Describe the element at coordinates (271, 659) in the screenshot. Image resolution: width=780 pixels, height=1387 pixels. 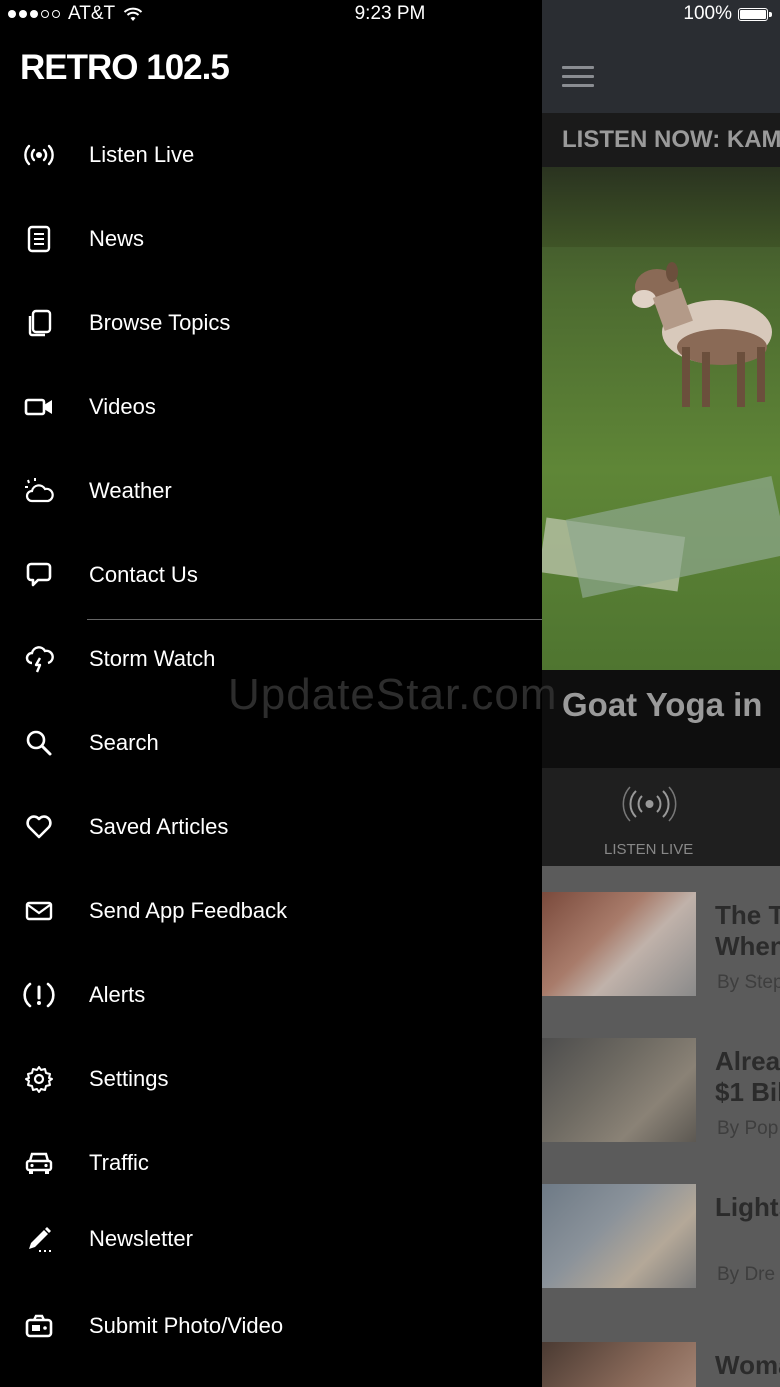
I see `menu-item-storm-watch: Storm Watch` at that location.